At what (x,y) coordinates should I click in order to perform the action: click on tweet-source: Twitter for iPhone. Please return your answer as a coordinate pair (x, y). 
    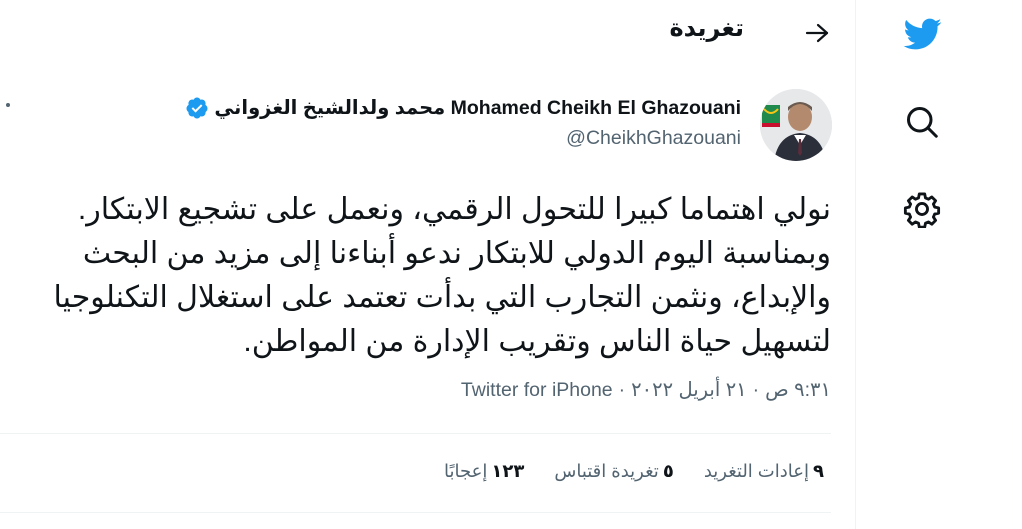
    Looking at the image, I should click on (537, 390).